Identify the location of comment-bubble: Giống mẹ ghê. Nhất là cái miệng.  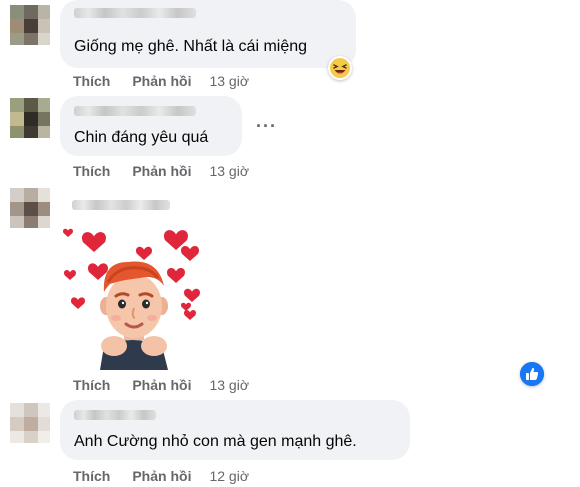
(208, 34).